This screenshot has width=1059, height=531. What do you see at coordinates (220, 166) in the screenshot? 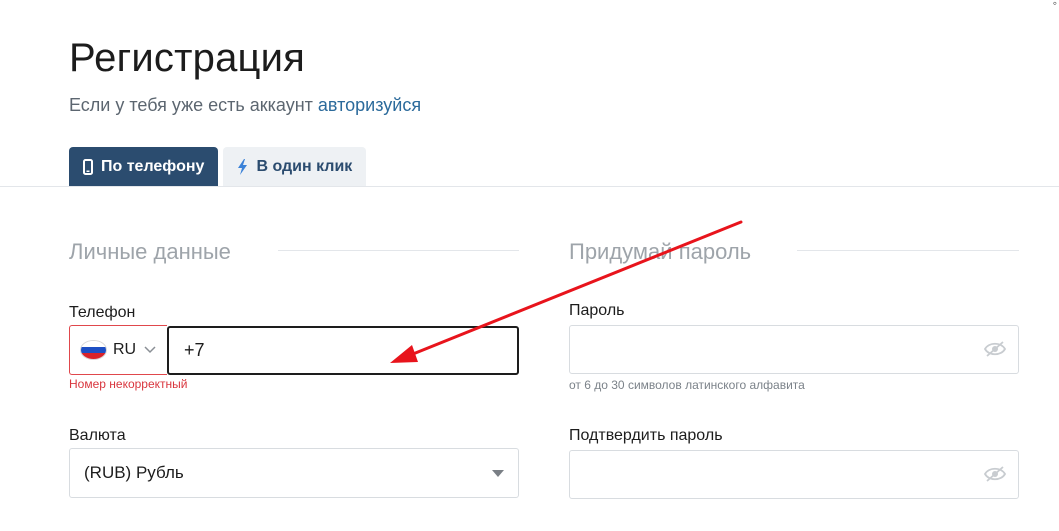
I see `registration-tabs: По телефону В один клик` at bounding box center [220, 166].